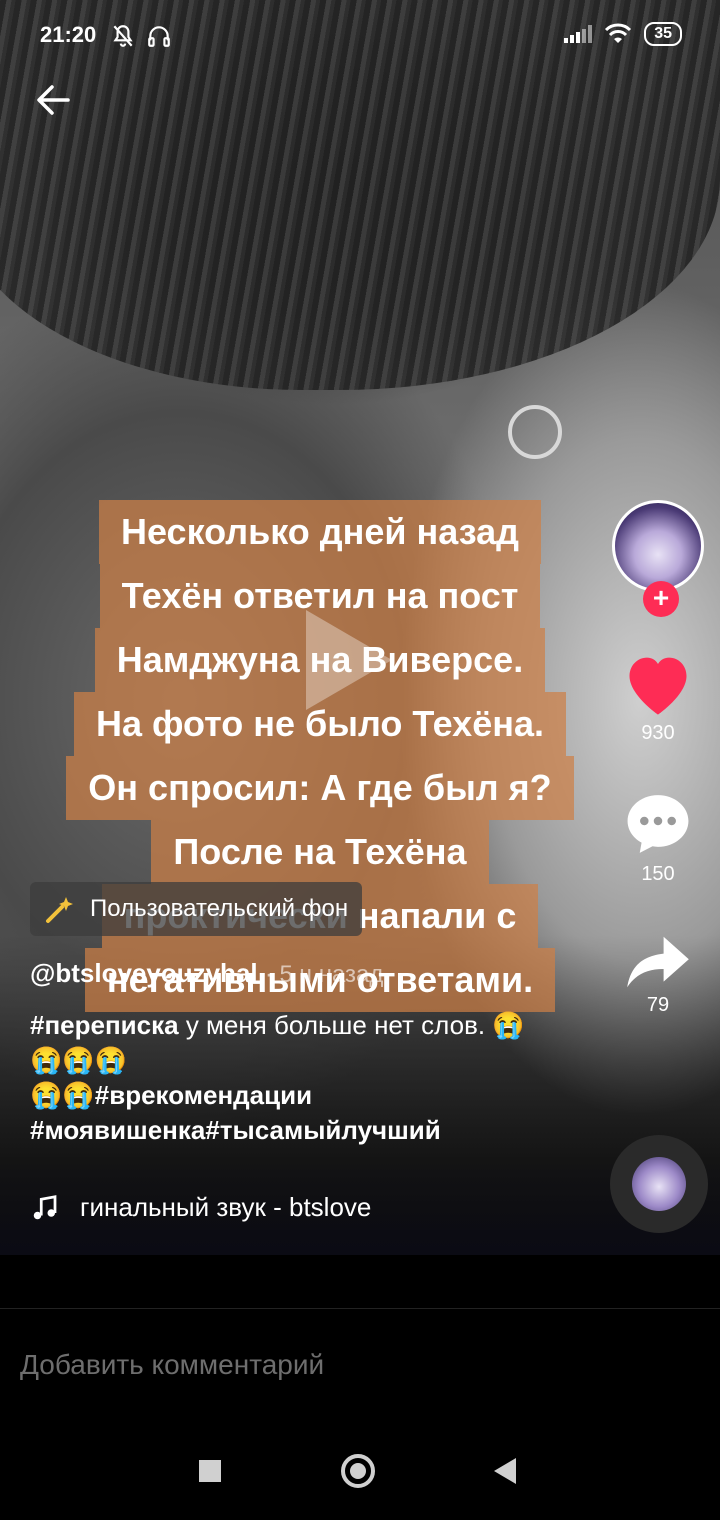  What do you see at coordinates (618, 33) in the screenshot?
I see `wifi-icon` at bounding box center [618, 33].